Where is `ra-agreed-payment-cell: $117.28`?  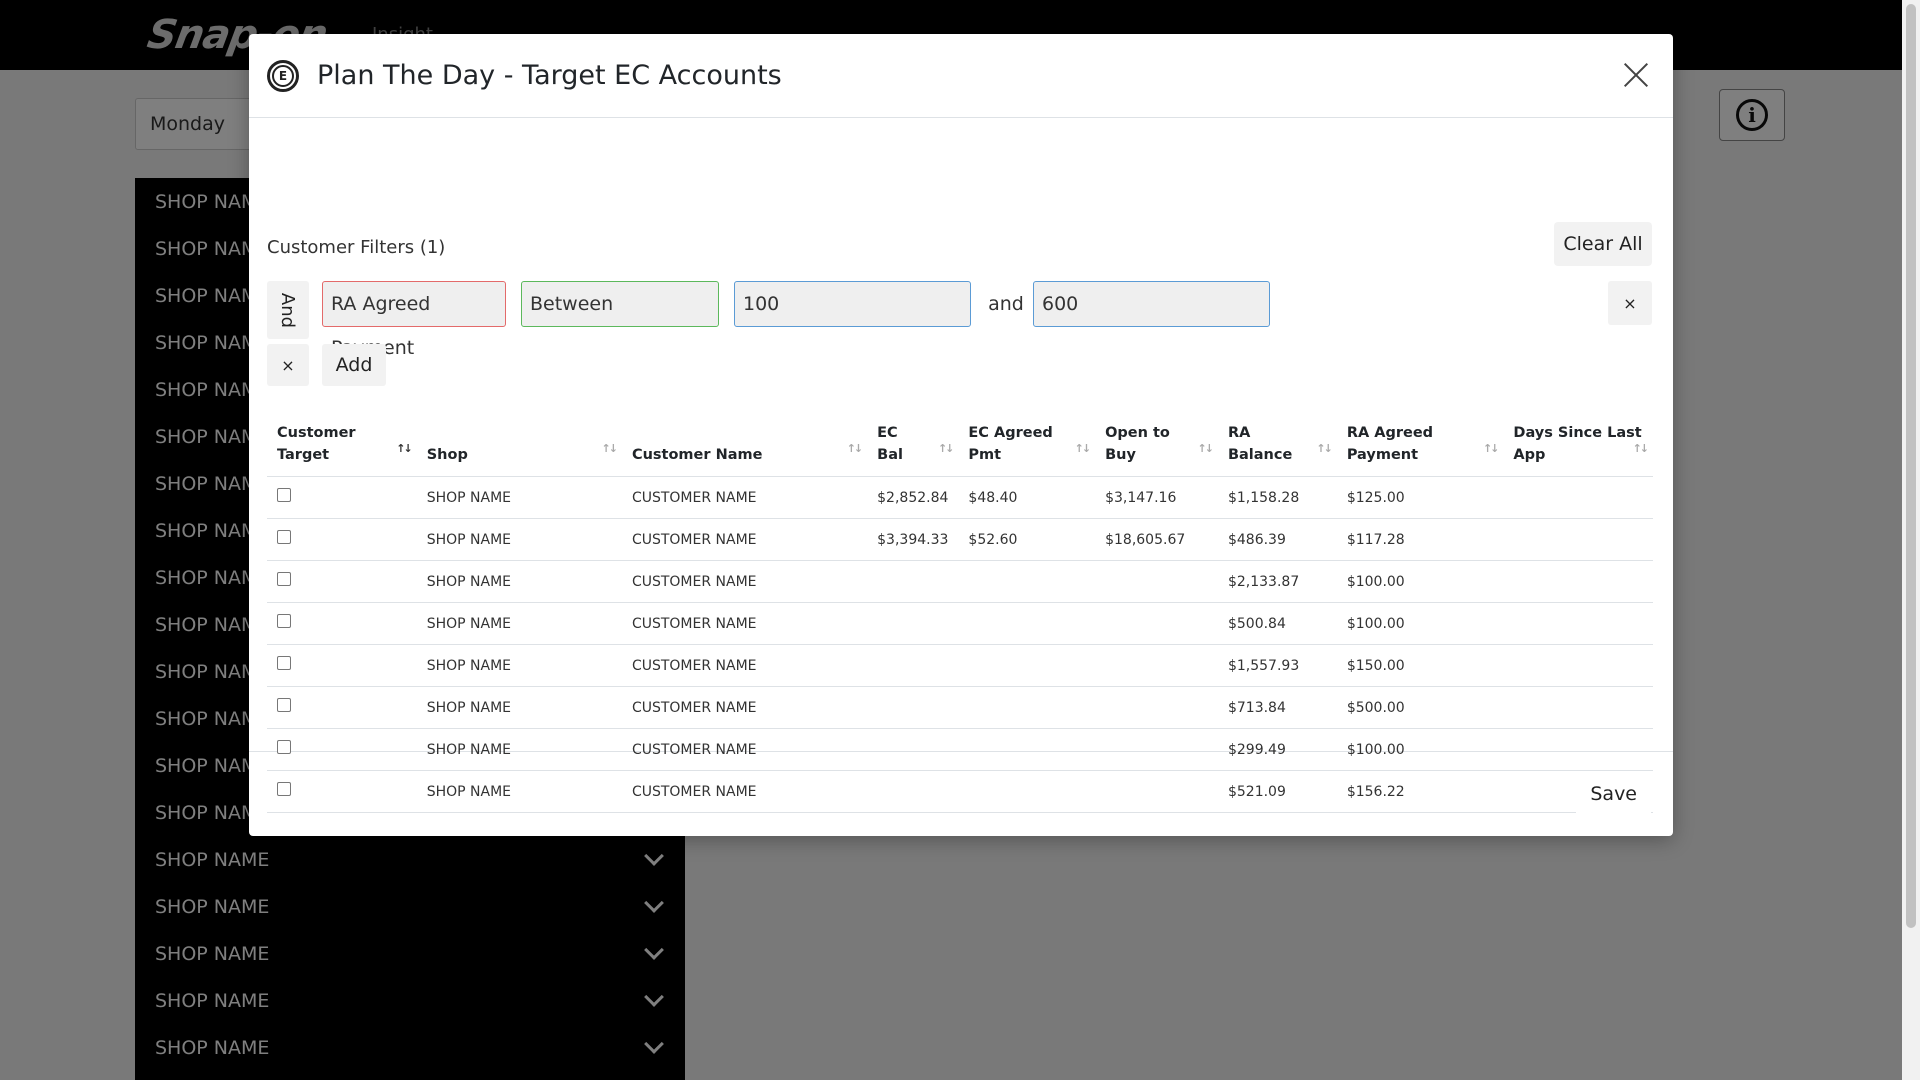
ra-agreed-payment-cell: $117.28 is located at coordinates (1420, 539).